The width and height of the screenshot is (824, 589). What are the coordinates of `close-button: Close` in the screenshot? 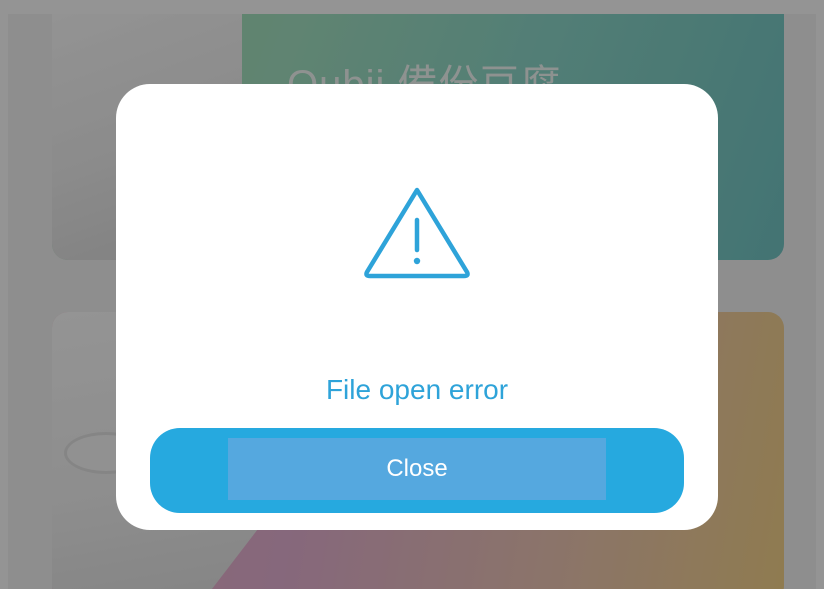 It's located at (417, 470).